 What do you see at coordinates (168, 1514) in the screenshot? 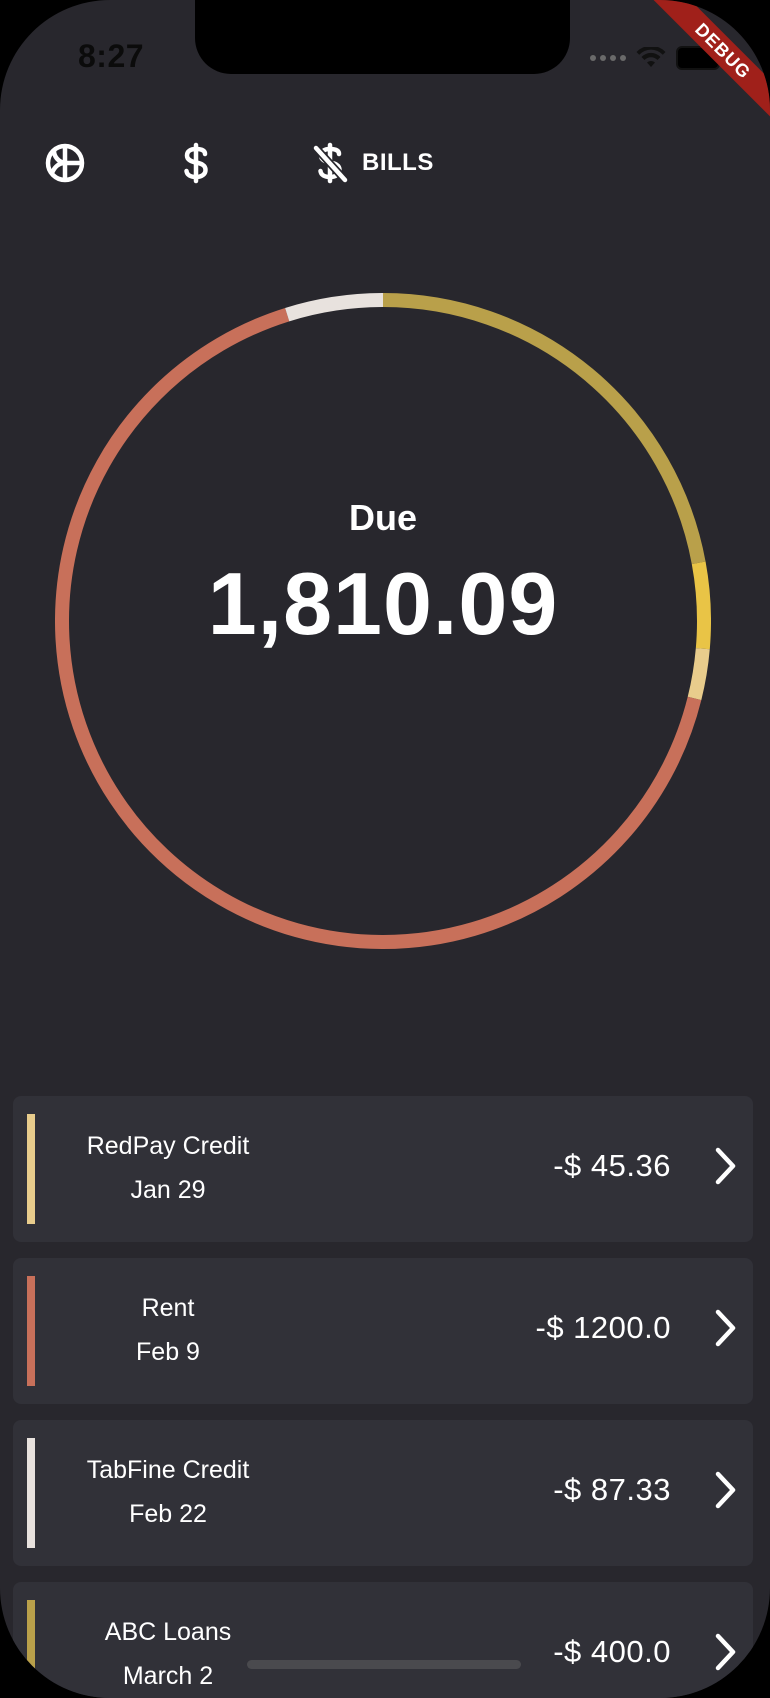
I see `bill-date: Feb 22` at bounding box center [168, 1514].